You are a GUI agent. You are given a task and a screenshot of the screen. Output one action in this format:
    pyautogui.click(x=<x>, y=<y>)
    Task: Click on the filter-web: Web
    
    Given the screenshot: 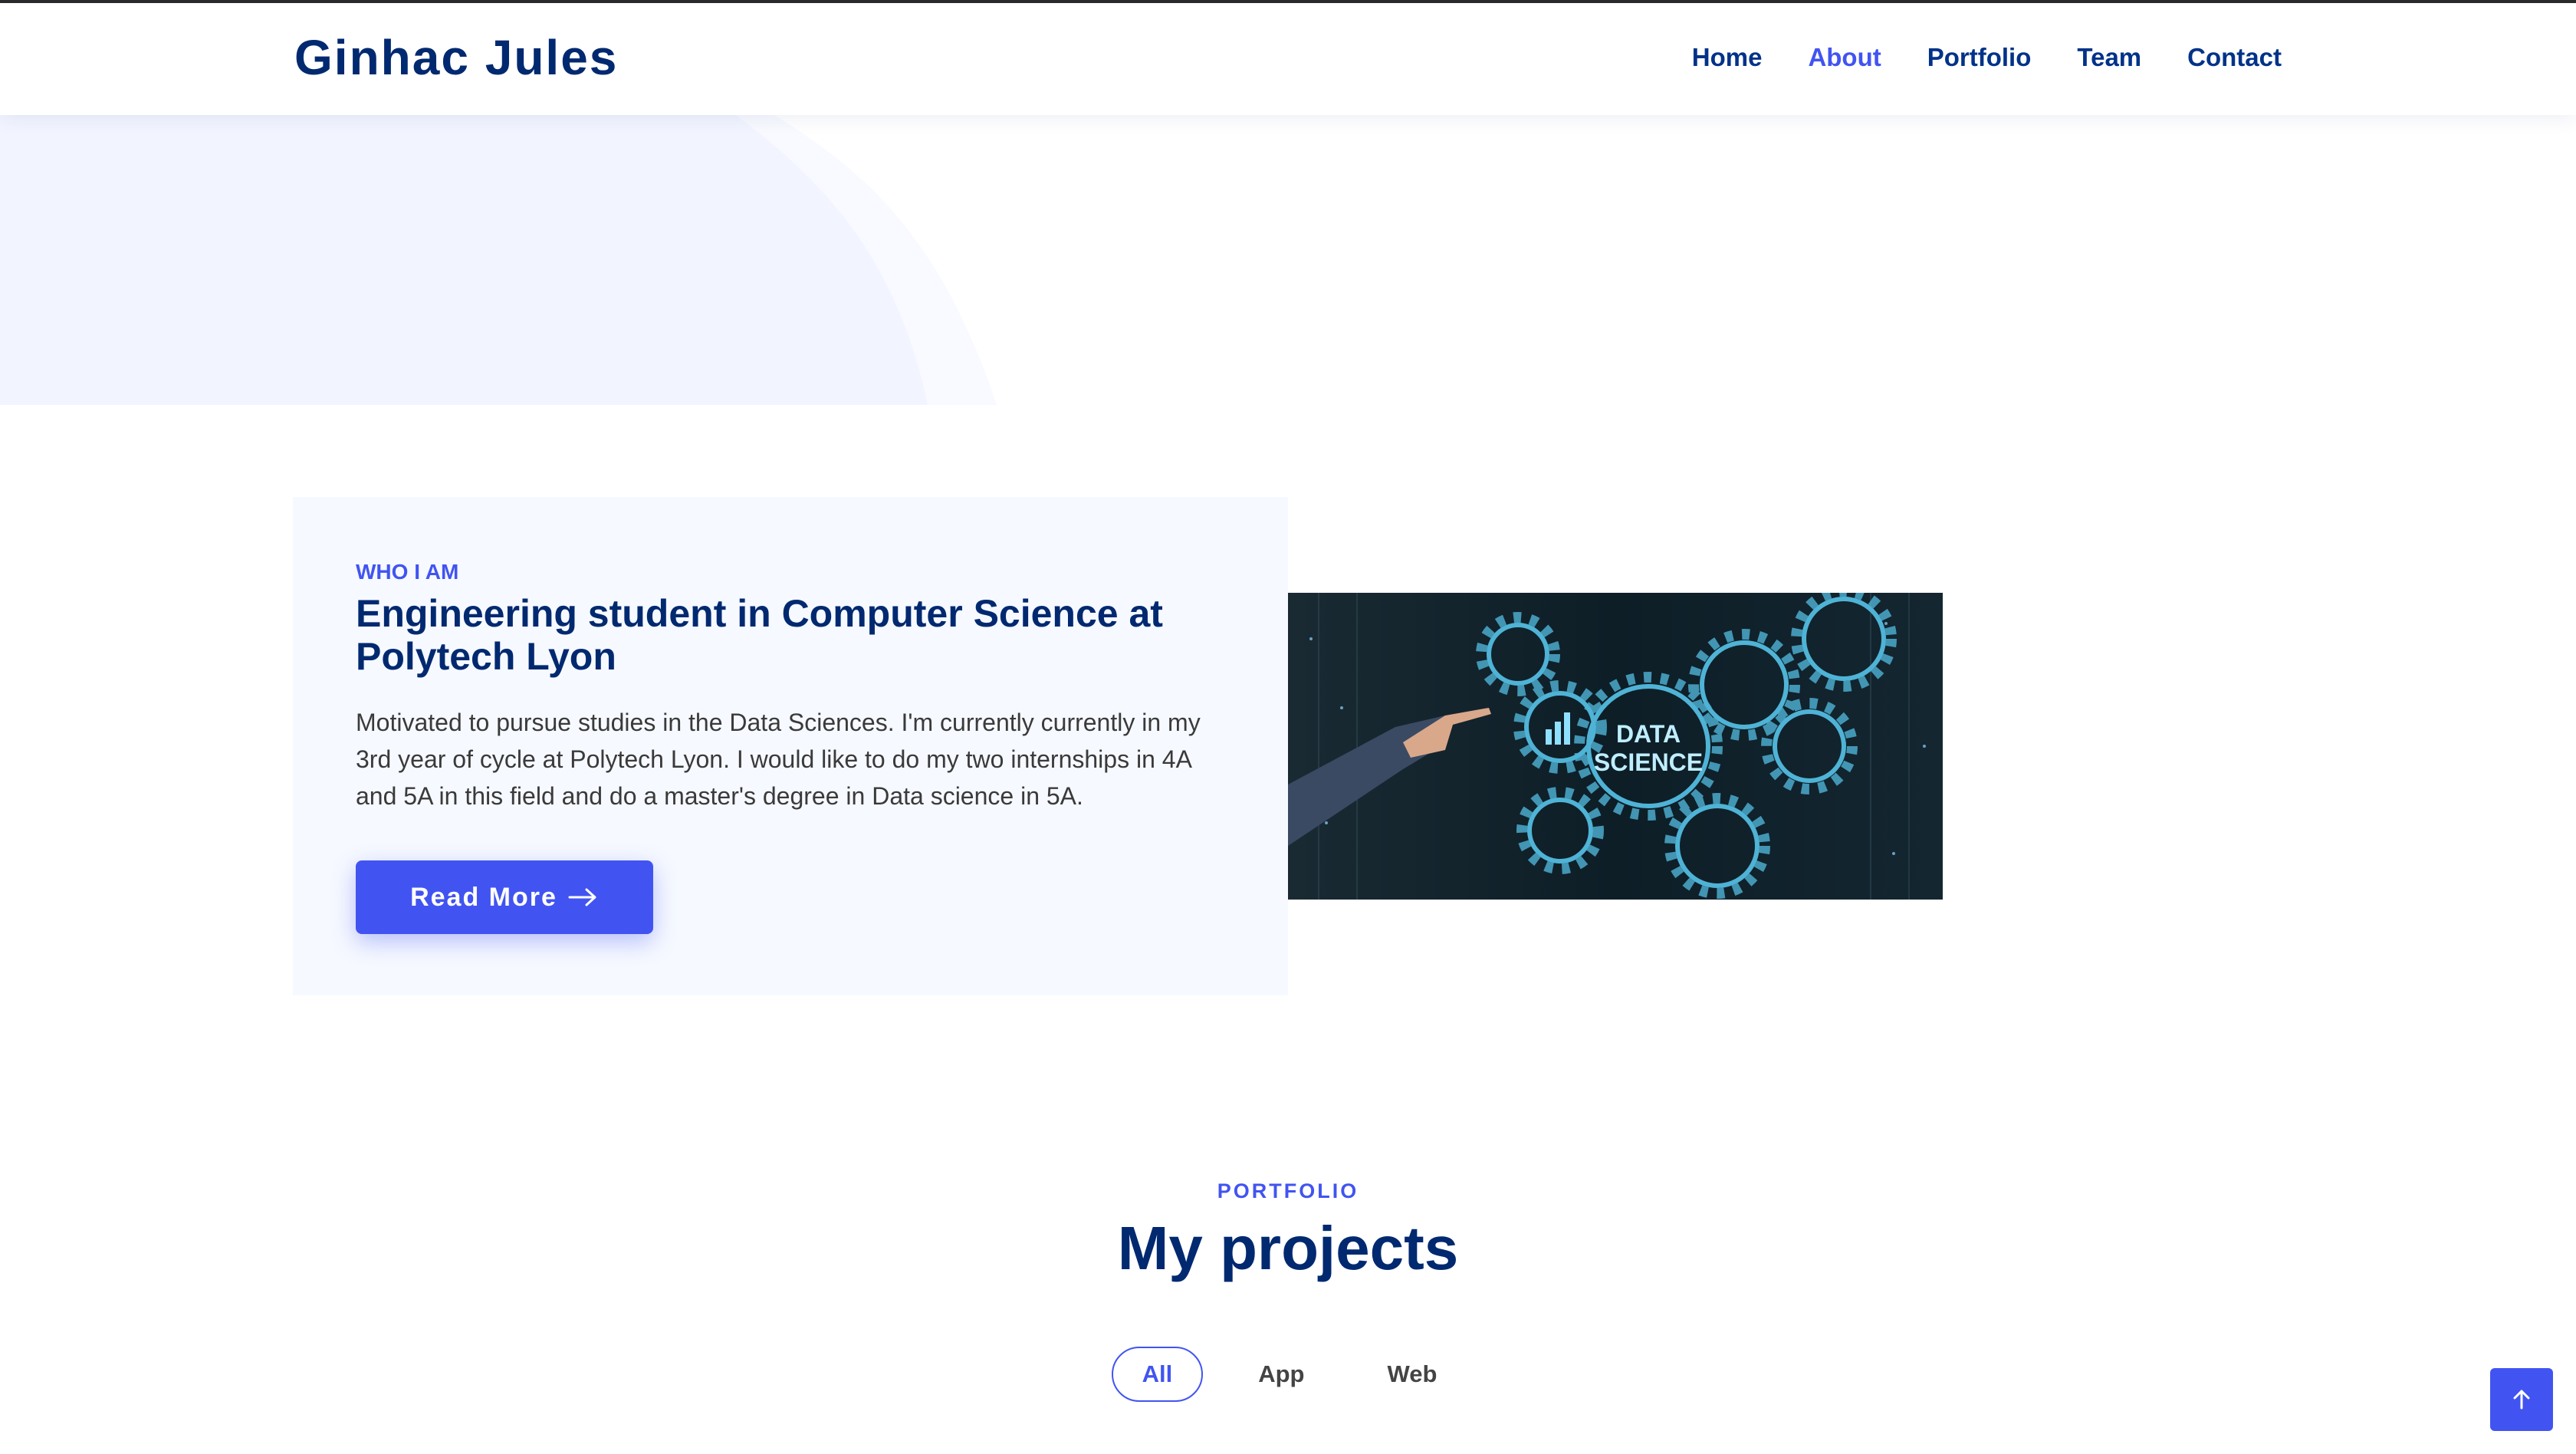 What is the action you would take?
    pyautogui.click(x=1412, y=1374)
    